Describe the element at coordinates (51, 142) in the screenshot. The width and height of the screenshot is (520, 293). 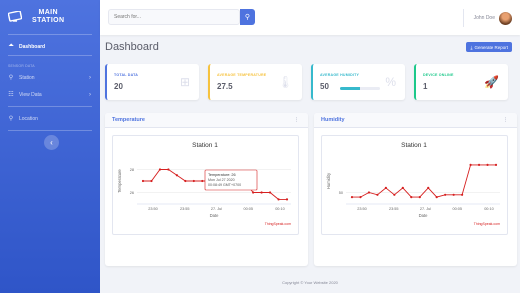
I see `sidebar-toggle-button: ‹` at that location.